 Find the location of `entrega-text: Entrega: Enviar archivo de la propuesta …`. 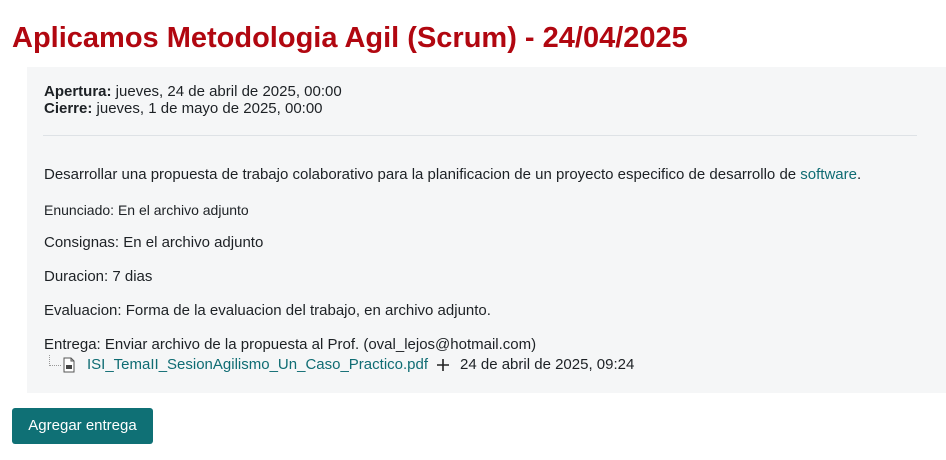

entrega-text: Entrega: Enviar archivo de la propuesta … is located at coordinates (290, 344).